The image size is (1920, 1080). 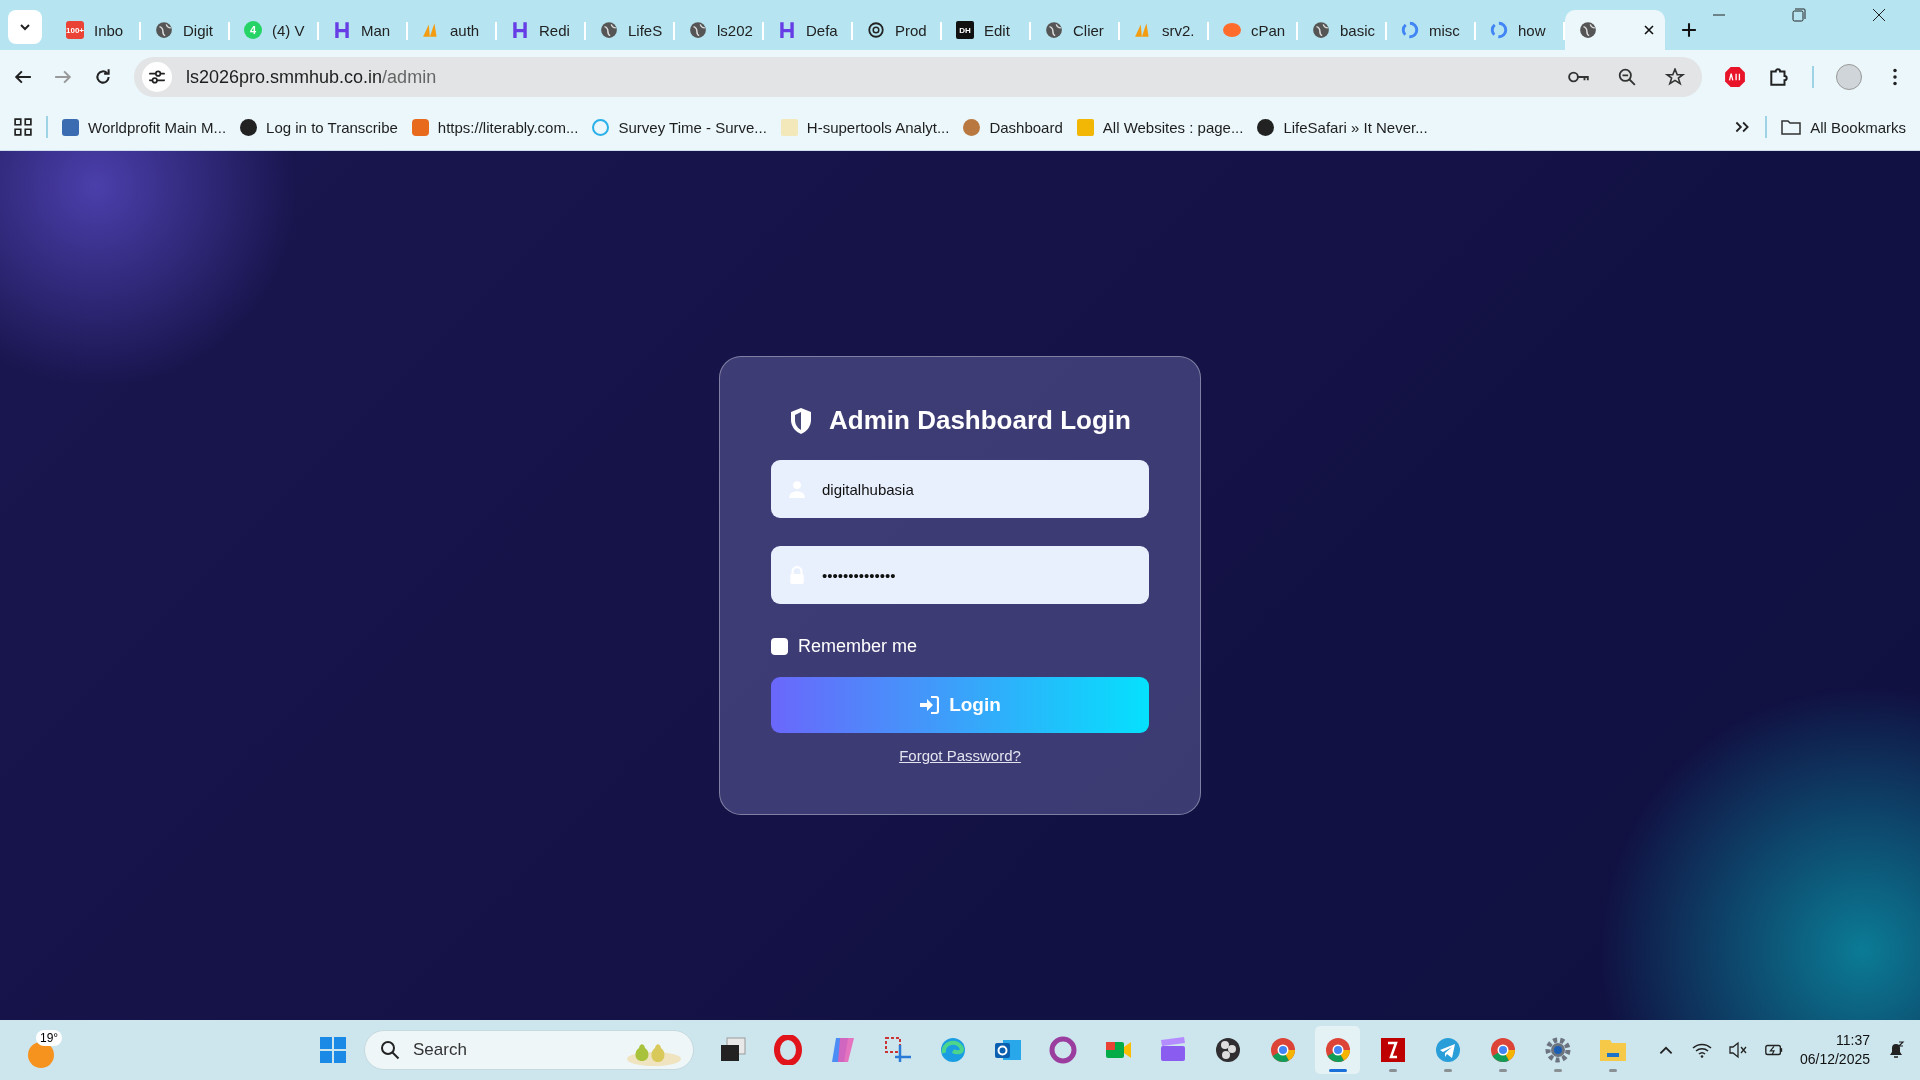 I want to click on apps-grid-icon, so click(x=23, y=127).